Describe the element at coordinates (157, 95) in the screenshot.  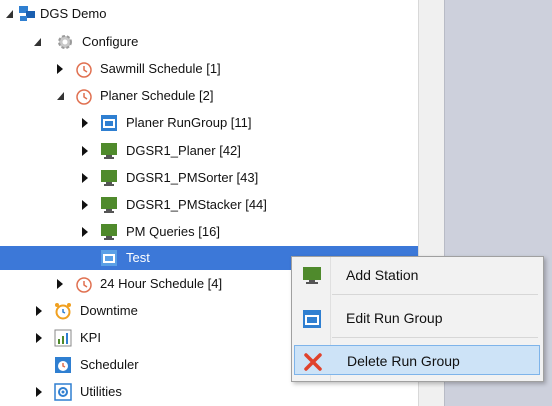
I see `tree-label: Planer Schedule [2]` at that location.